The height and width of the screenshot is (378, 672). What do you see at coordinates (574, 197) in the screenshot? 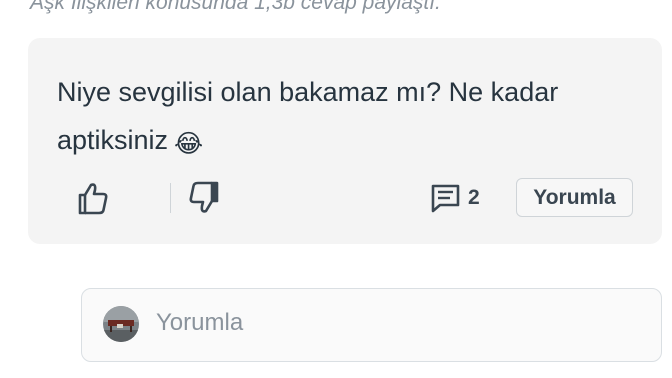
I see `reply-button: Yorumla` at bounding box center [574, 197].